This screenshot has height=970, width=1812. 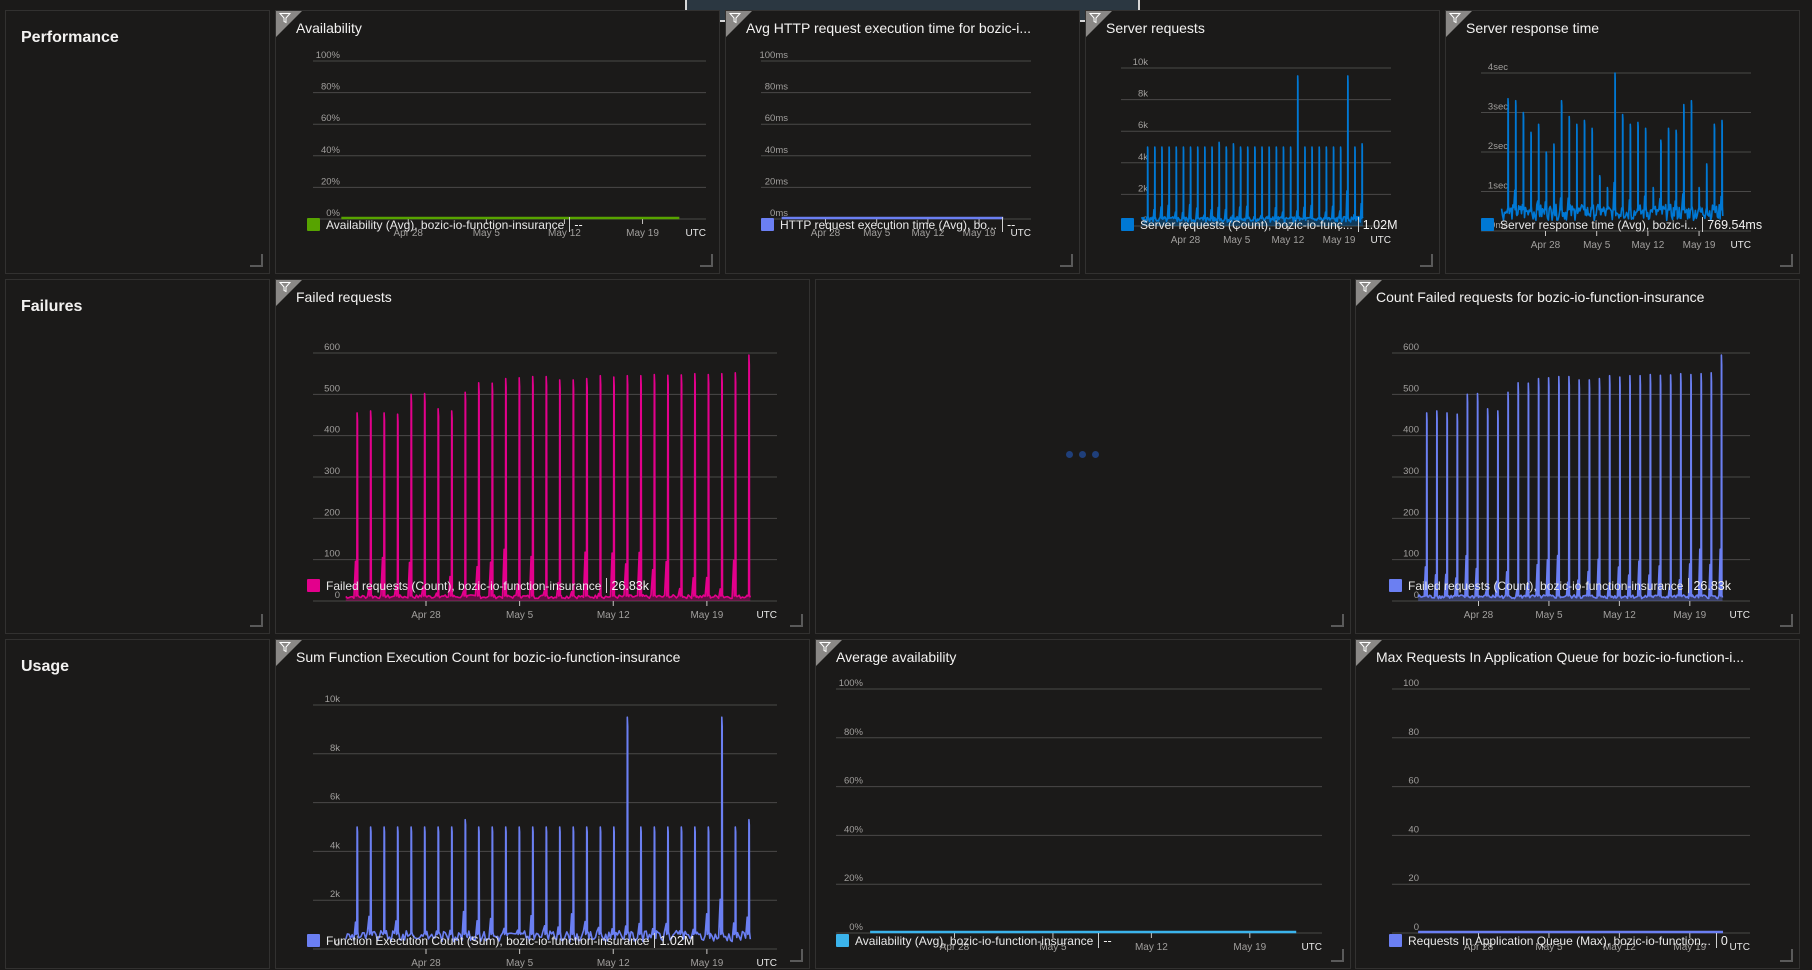 What do you see at coordinates (856, 927) in the screenshot?
I see `y-tick-label: 0%` at bounding box center [856, 927].